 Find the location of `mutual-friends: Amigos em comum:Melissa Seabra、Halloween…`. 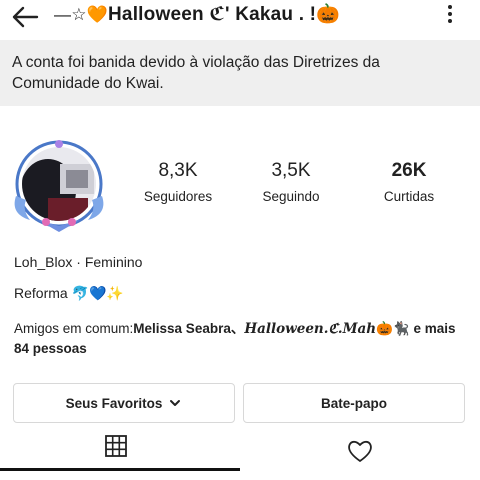

mutual-friends: Amigos em comum:Melissa Seabra、Halloween… is located at coordinates (239, 339).